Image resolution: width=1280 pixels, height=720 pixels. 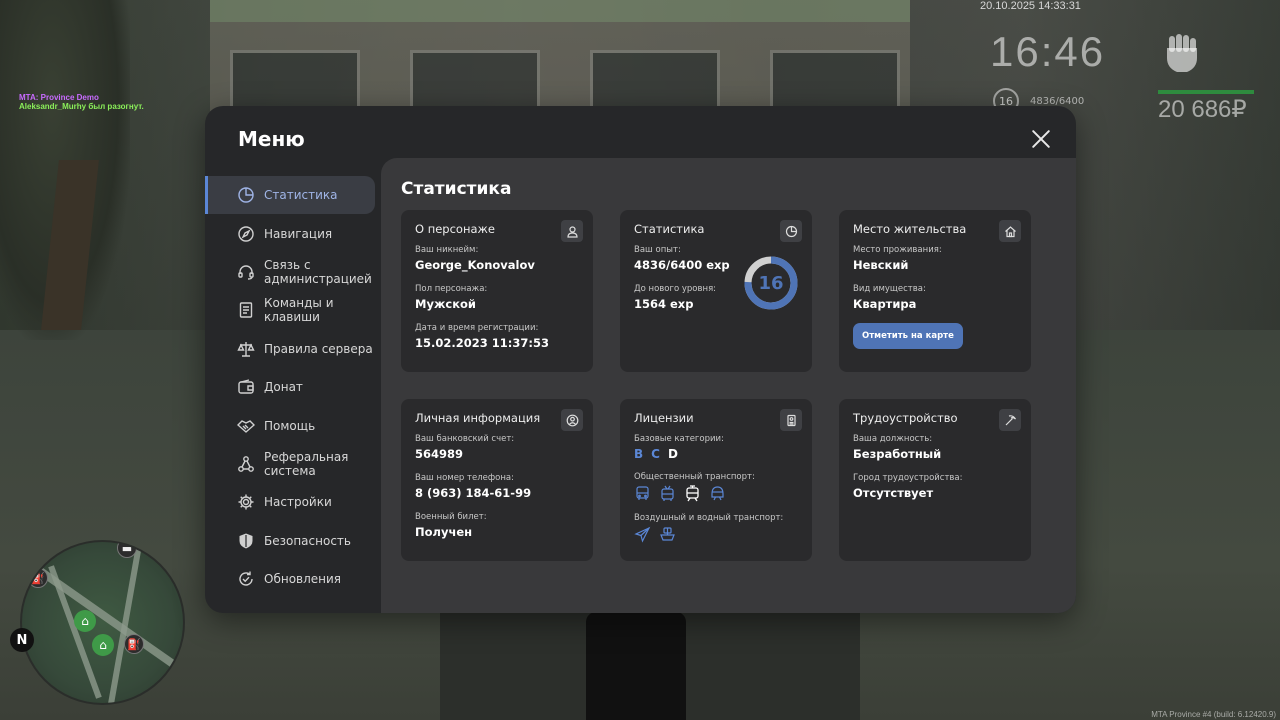 I want to click on property-value: Квартира, so click(x=885, y=304).